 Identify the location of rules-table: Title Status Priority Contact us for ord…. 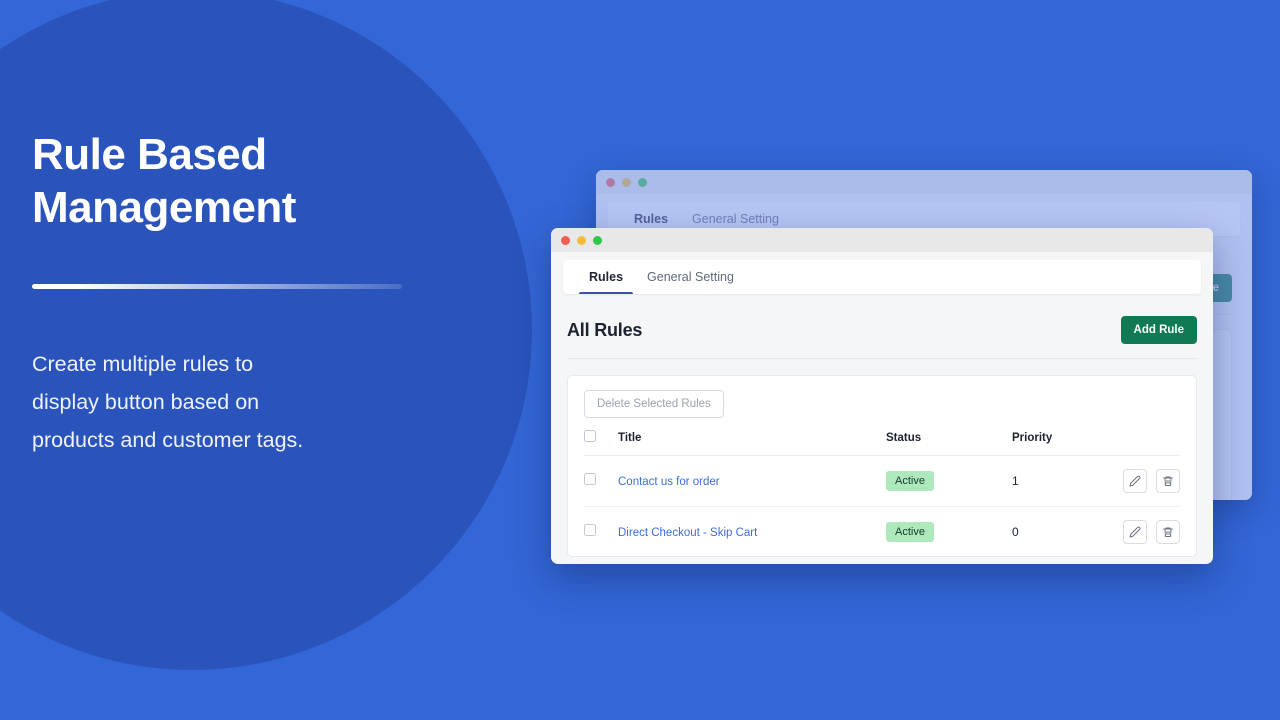
(882, 493).